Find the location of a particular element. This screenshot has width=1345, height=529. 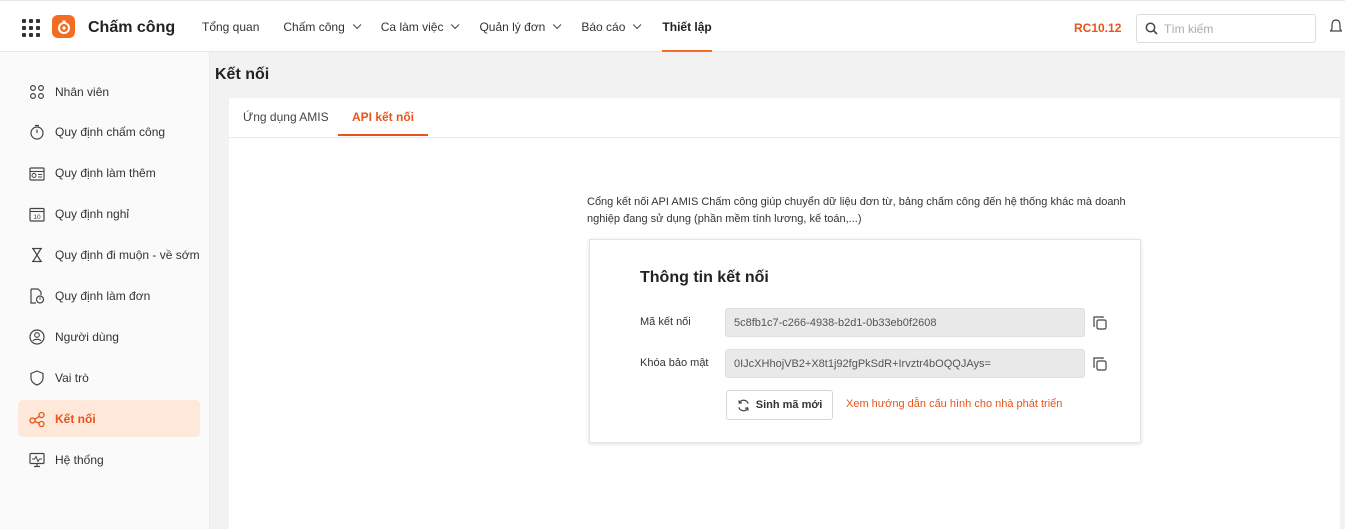

generate-button-label: Sinh mã mới is located at coordinates (789, 405).